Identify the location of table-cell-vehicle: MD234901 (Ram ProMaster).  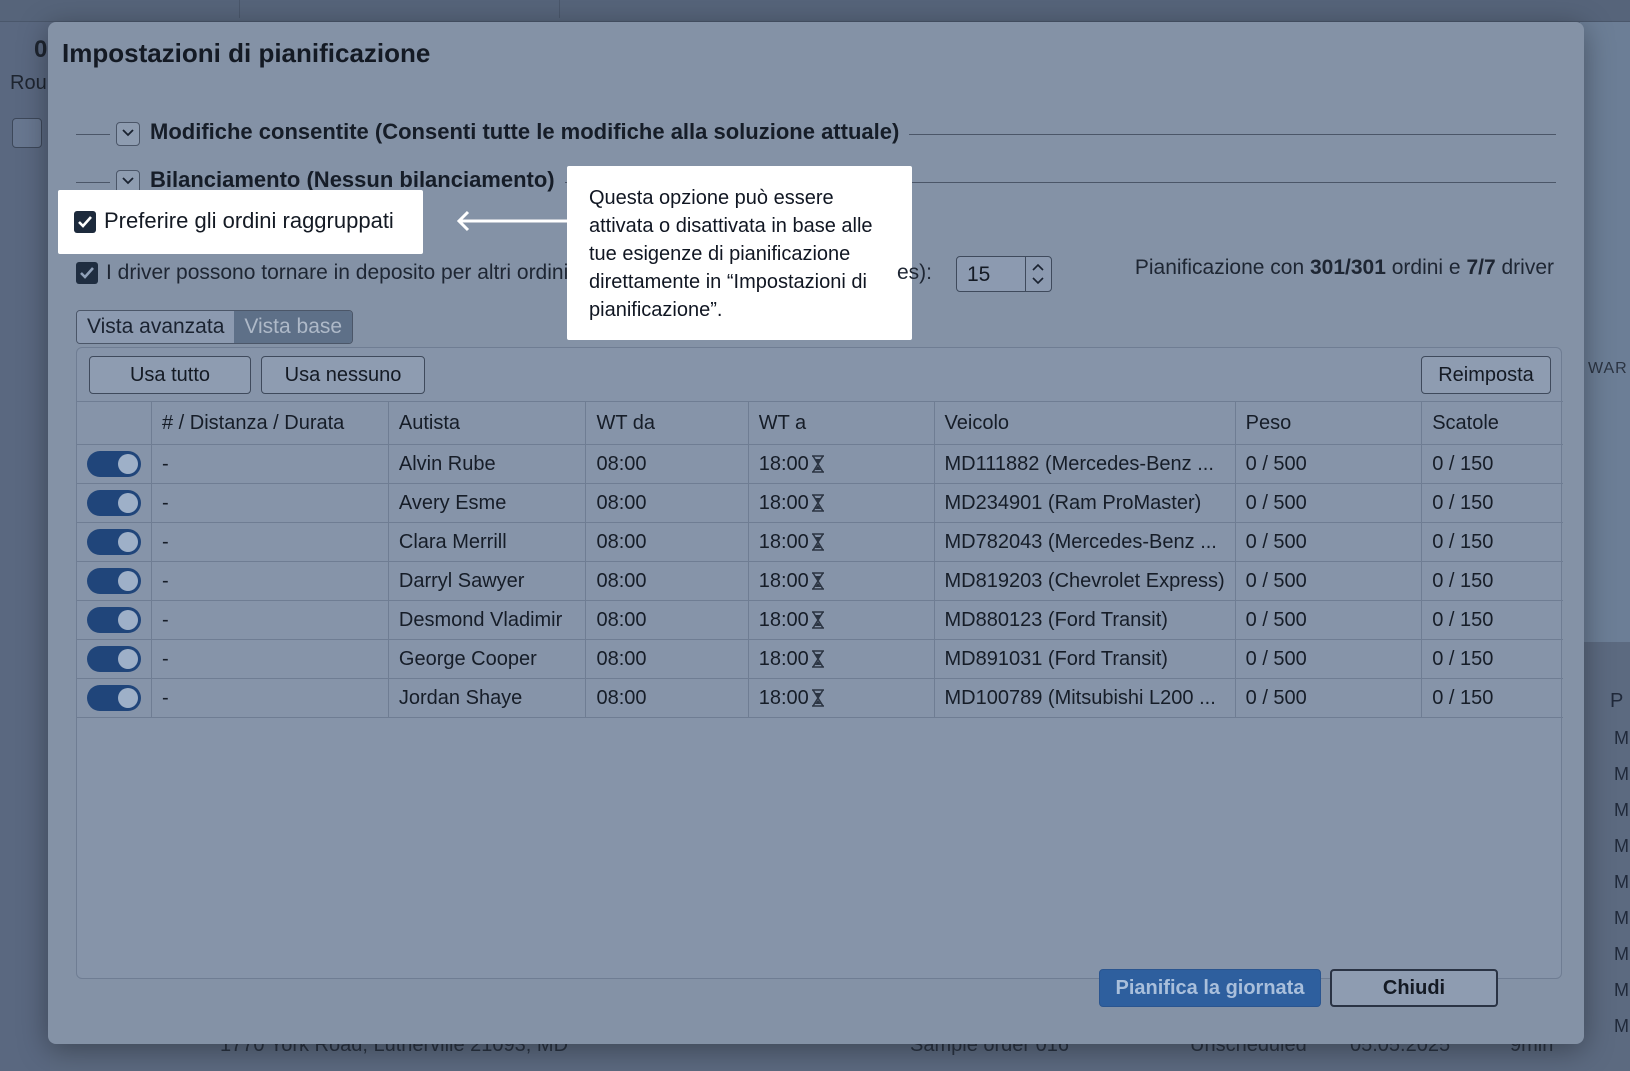
(1085, 503).